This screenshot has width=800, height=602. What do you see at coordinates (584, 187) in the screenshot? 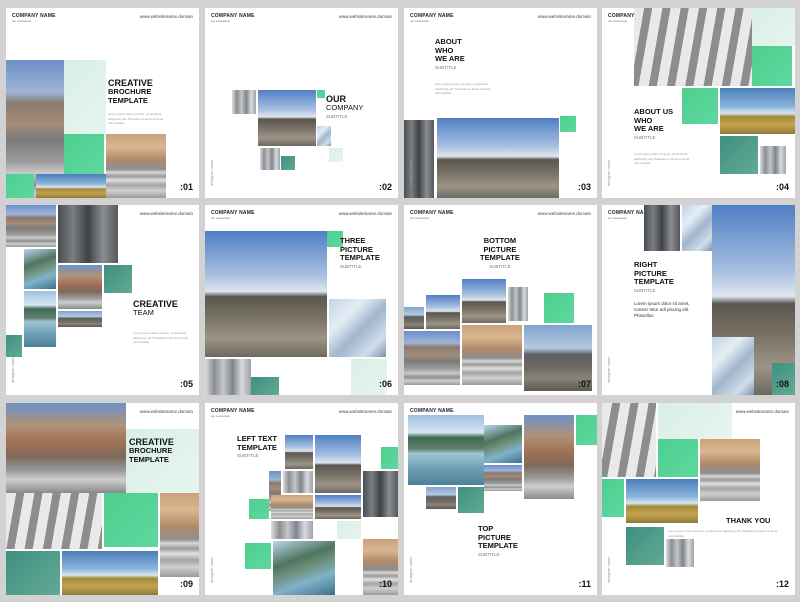
I see `page-number: :03` at bounding box center [584, 187].